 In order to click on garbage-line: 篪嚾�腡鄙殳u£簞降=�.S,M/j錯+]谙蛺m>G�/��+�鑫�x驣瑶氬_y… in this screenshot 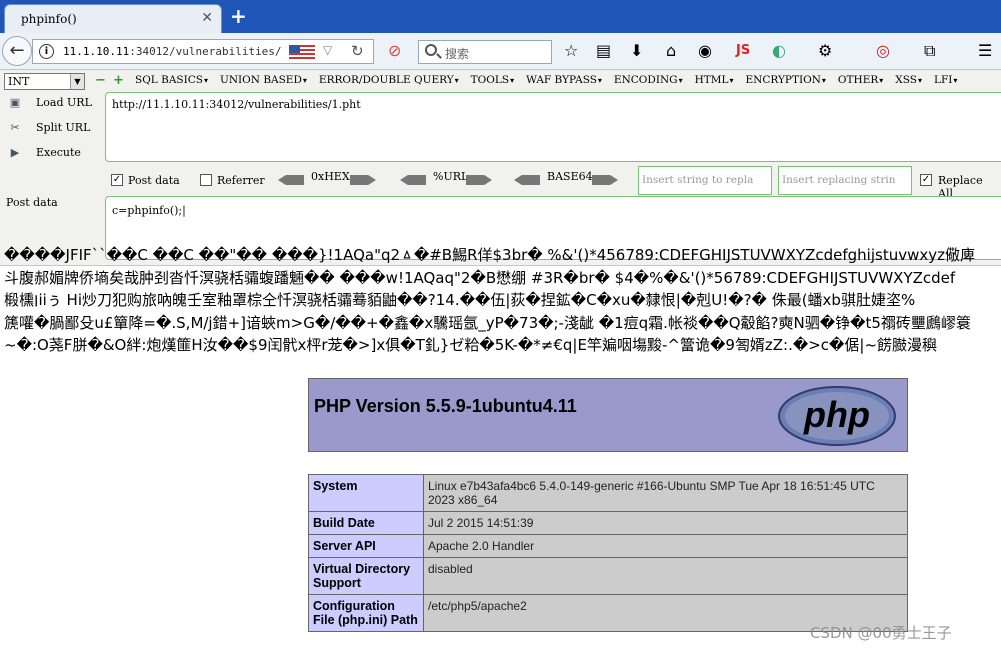, I will do `click(487, 322)`.